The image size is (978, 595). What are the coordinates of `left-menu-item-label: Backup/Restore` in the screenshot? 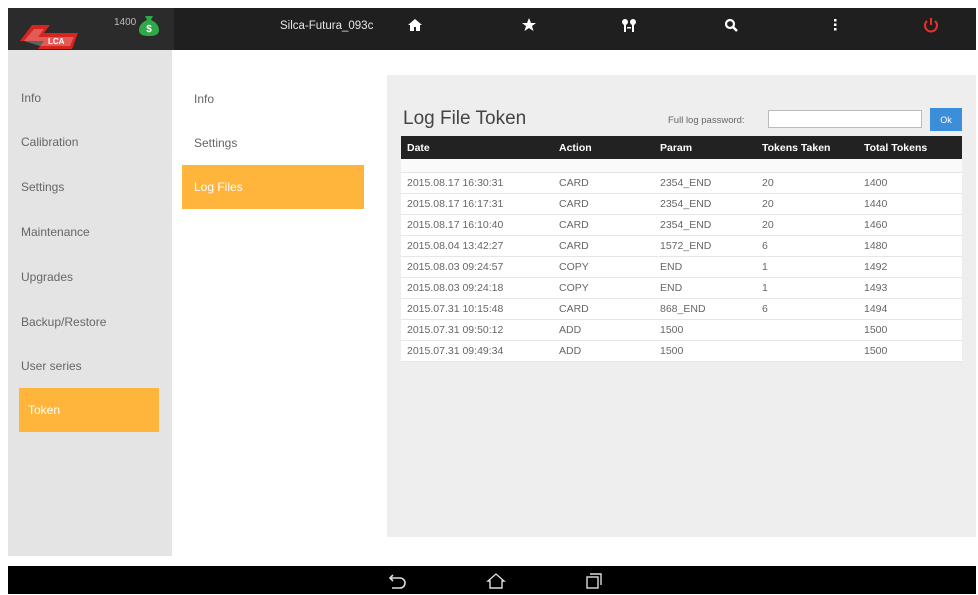 It's located at (64, 322).